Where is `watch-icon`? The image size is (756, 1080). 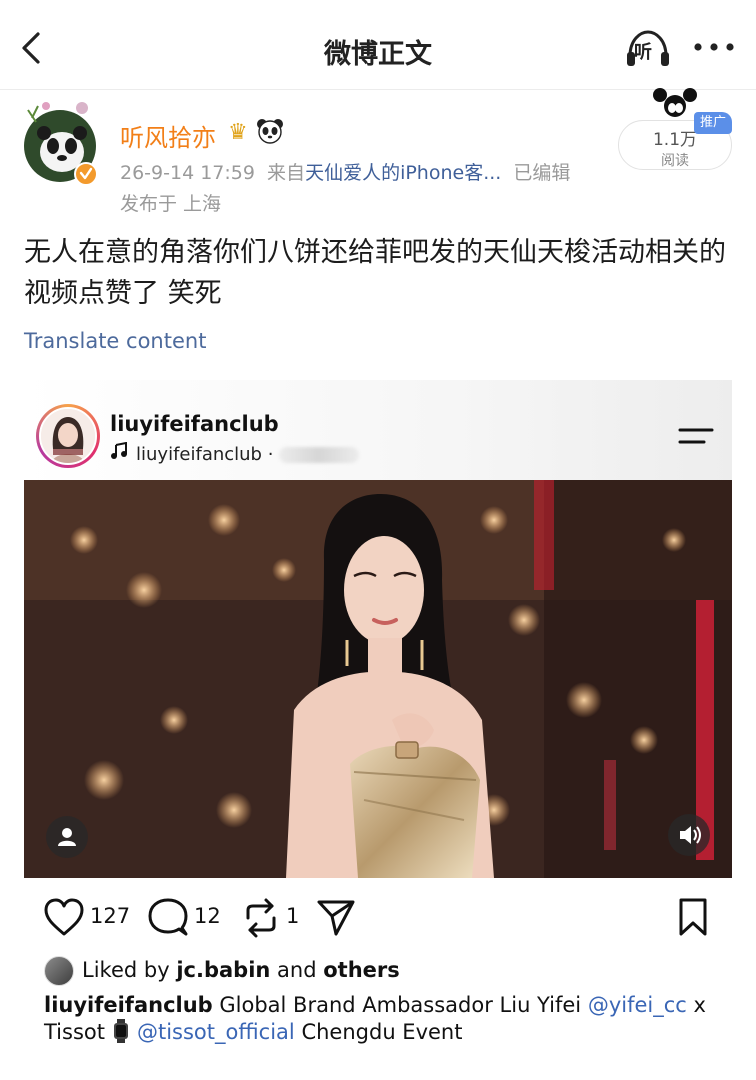
watch-icon is located at coordinates (120, 1031).